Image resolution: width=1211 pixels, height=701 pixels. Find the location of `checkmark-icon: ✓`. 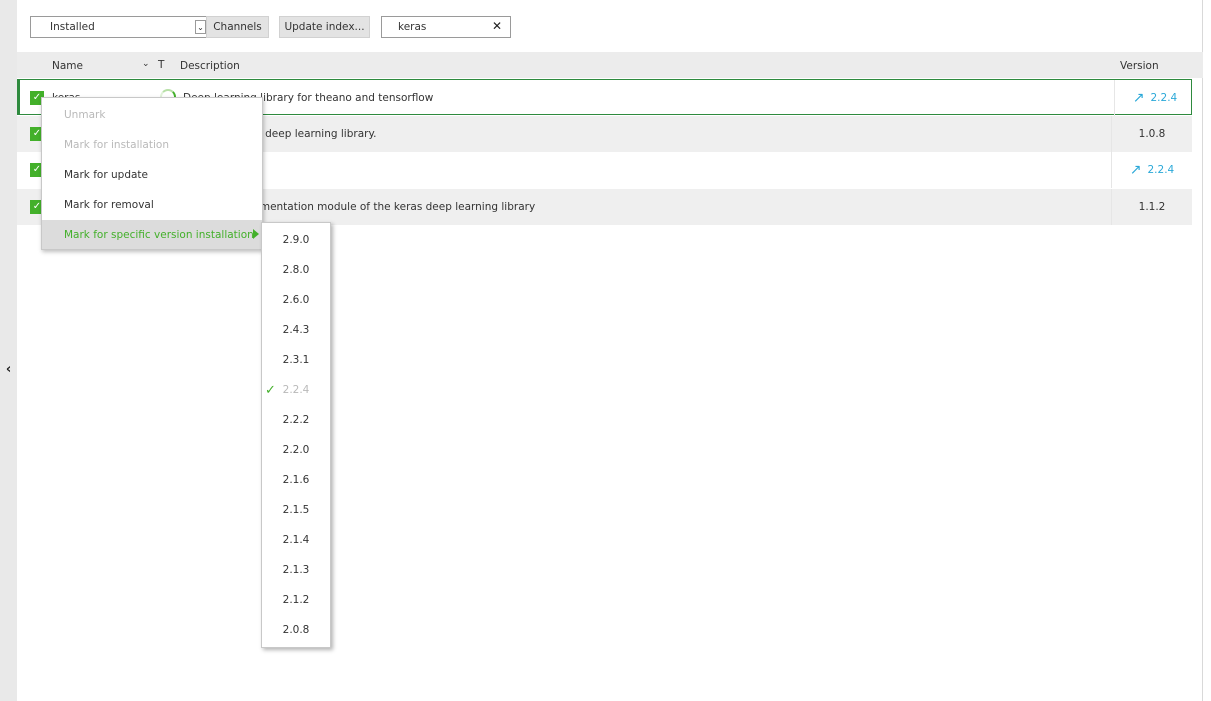

checkmark-icon: ✓ is located at coordinates (270, 390).